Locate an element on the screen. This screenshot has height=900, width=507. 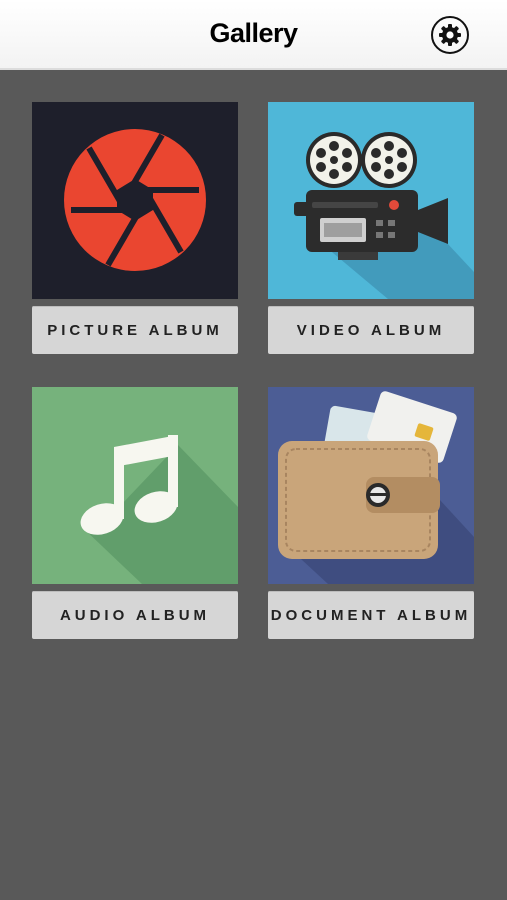
video-album-label: VIDEO ALBUM is located at coordinates (371, 330).